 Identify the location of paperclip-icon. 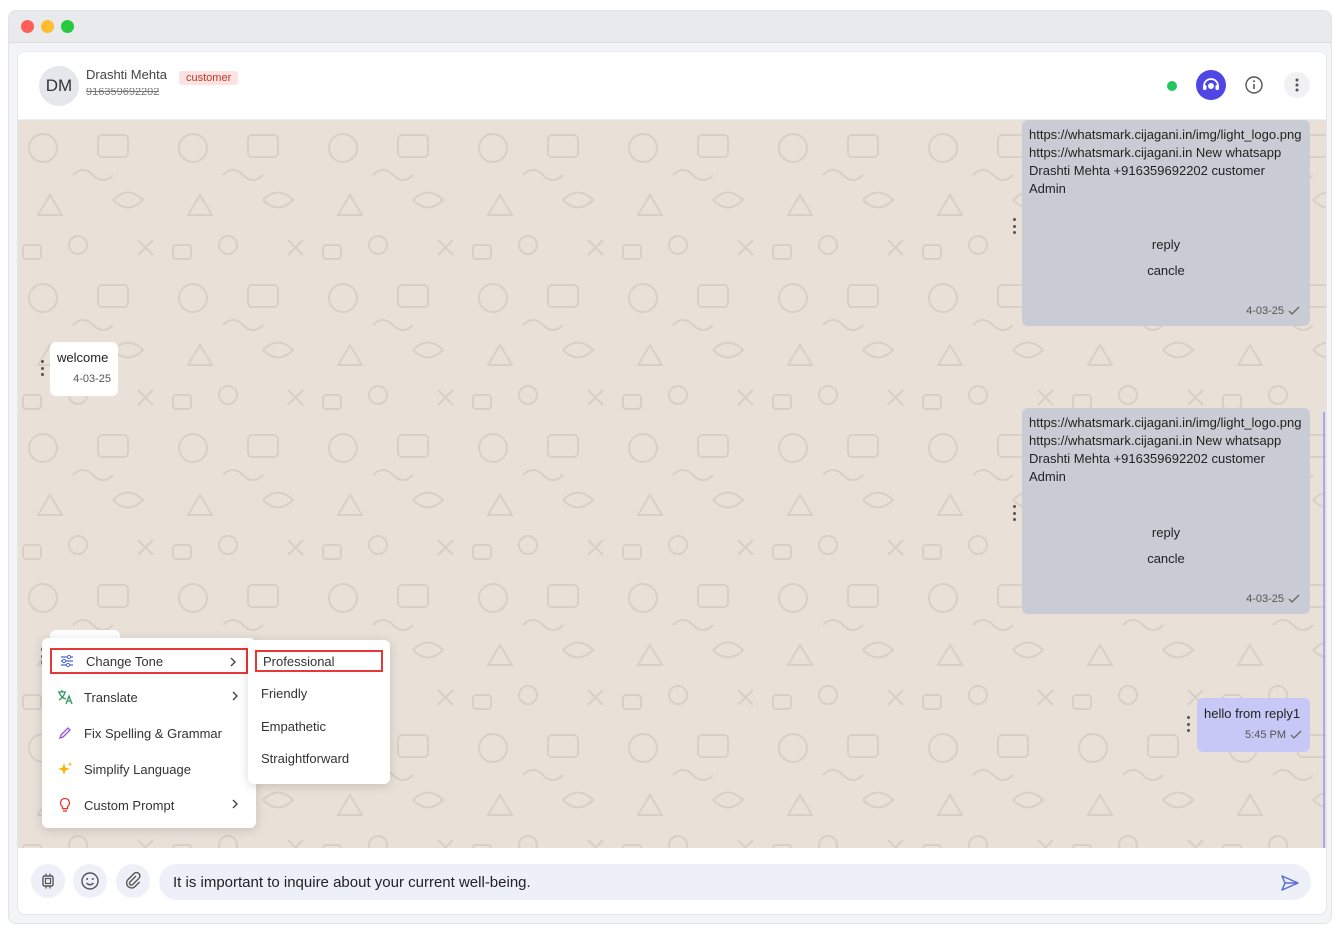
(133, 880).